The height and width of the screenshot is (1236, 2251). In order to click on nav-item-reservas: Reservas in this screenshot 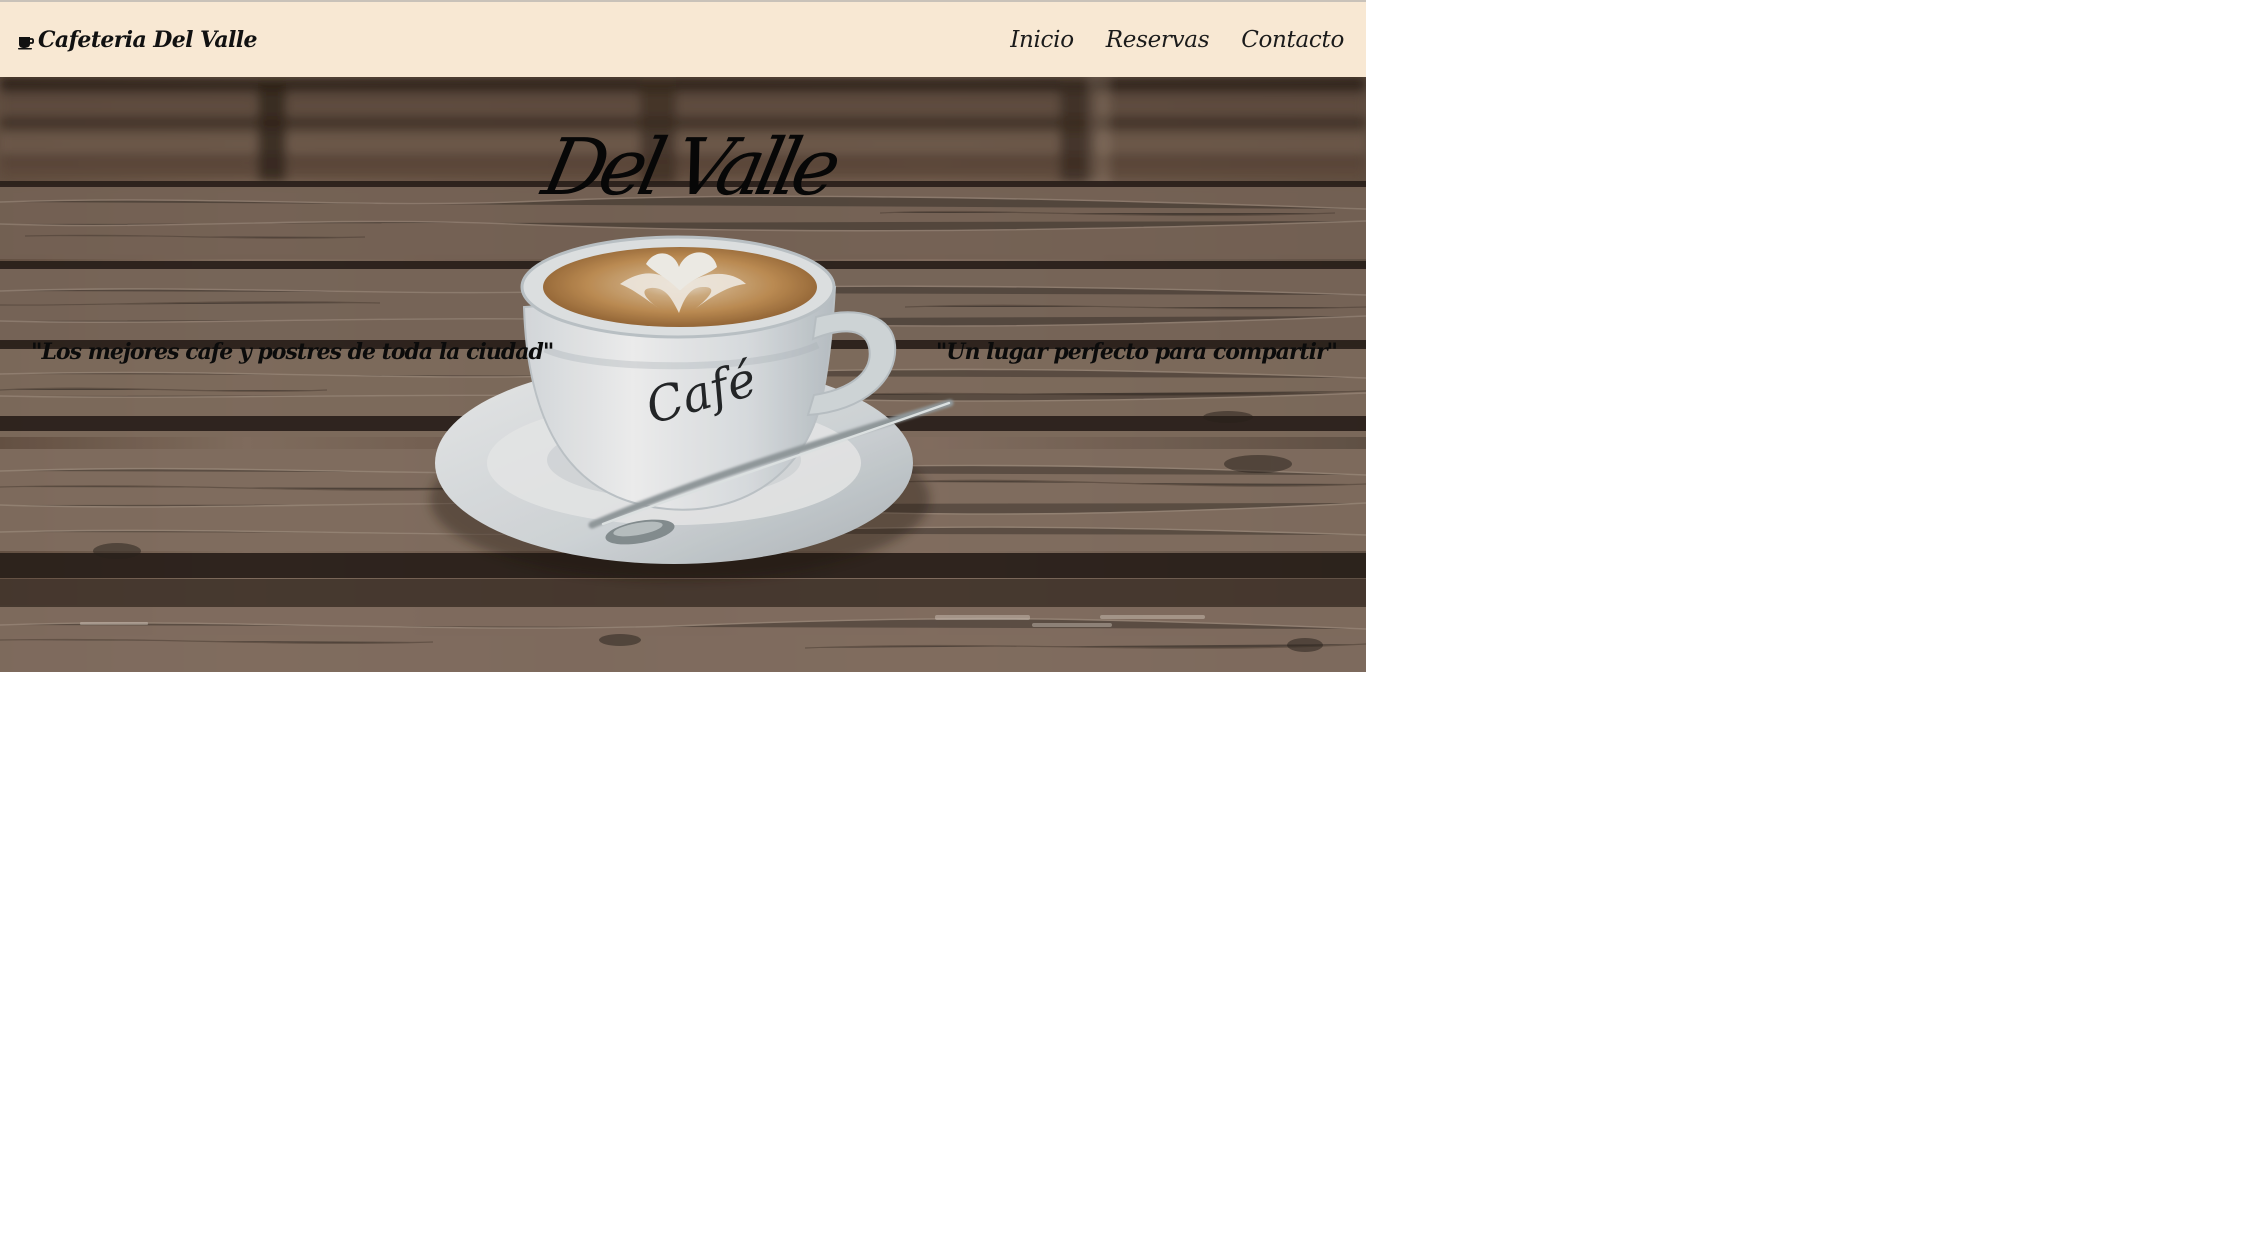, I will do `click(1158, 40)`.